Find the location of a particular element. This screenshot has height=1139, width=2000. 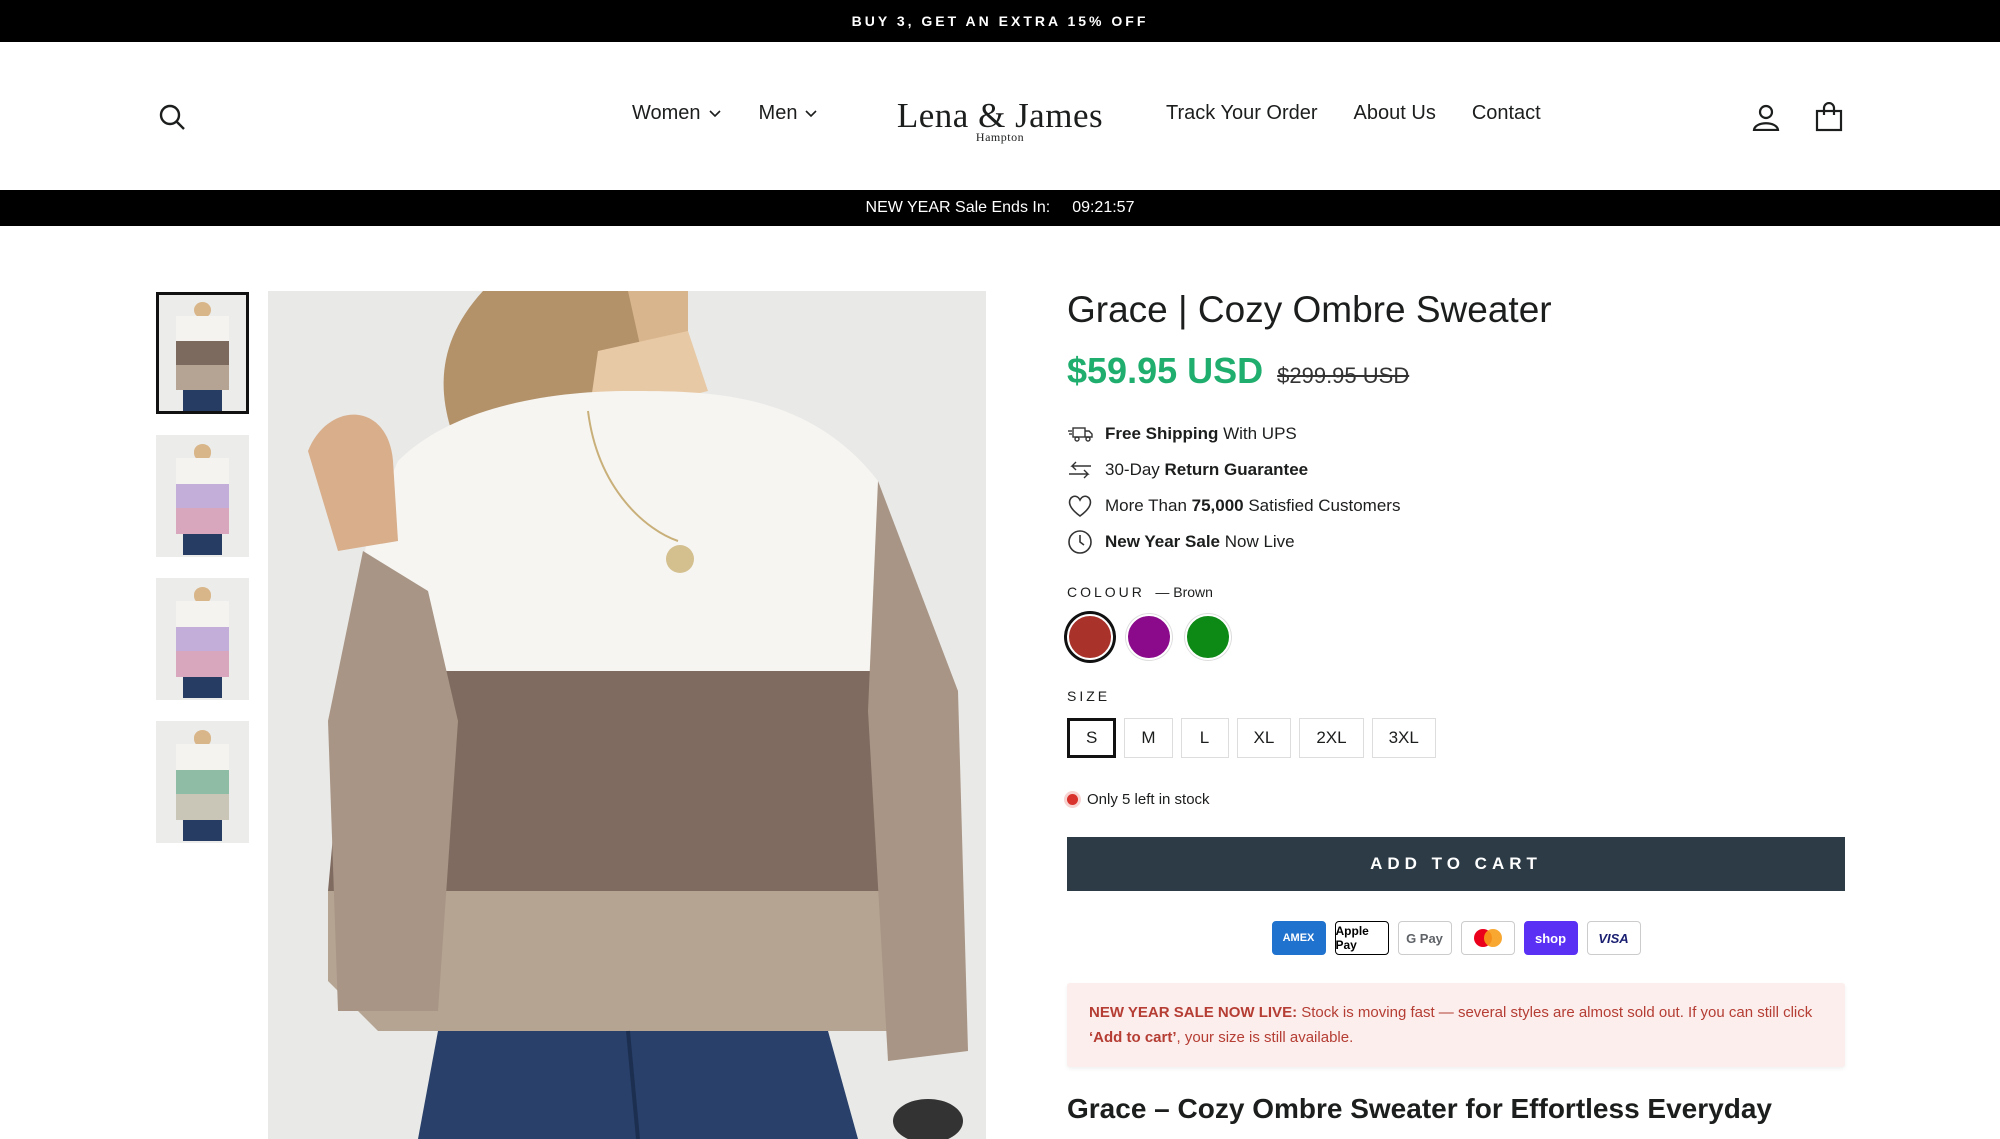

add-to-cart-button: ADD TO CART is located at coordinates (1456, 864).